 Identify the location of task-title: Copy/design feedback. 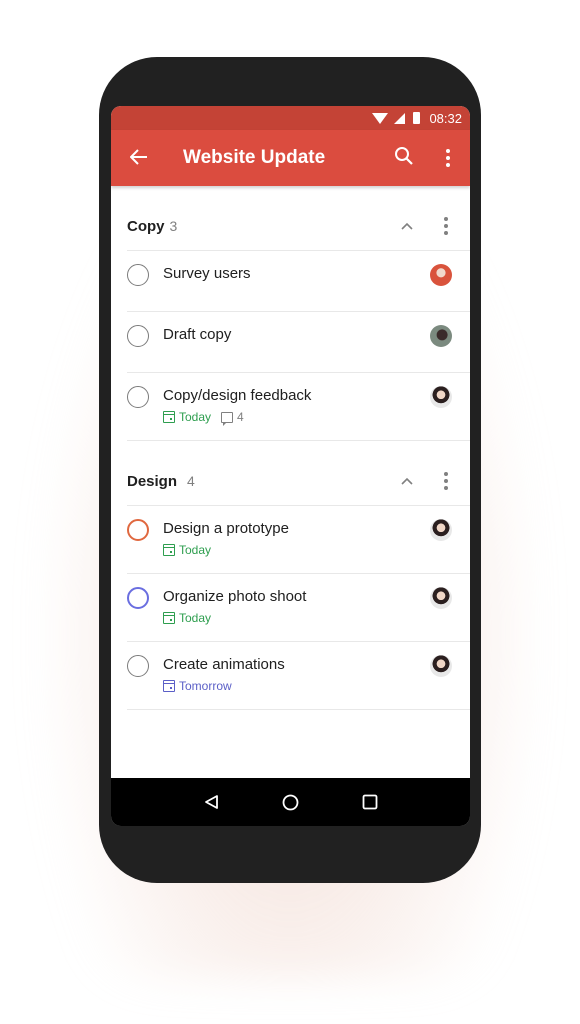
(237, 395).